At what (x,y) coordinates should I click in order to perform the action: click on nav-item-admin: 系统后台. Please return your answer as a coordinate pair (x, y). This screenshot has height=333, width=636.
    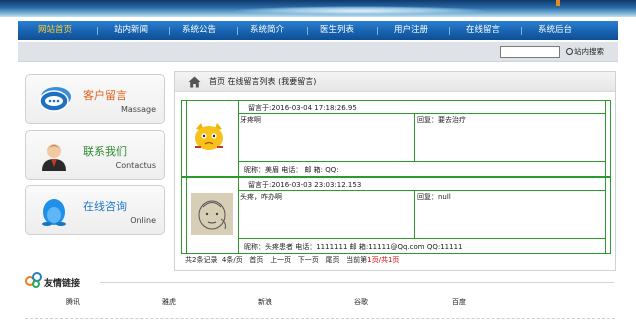
    Looking at the image, I should click on (555, 30).